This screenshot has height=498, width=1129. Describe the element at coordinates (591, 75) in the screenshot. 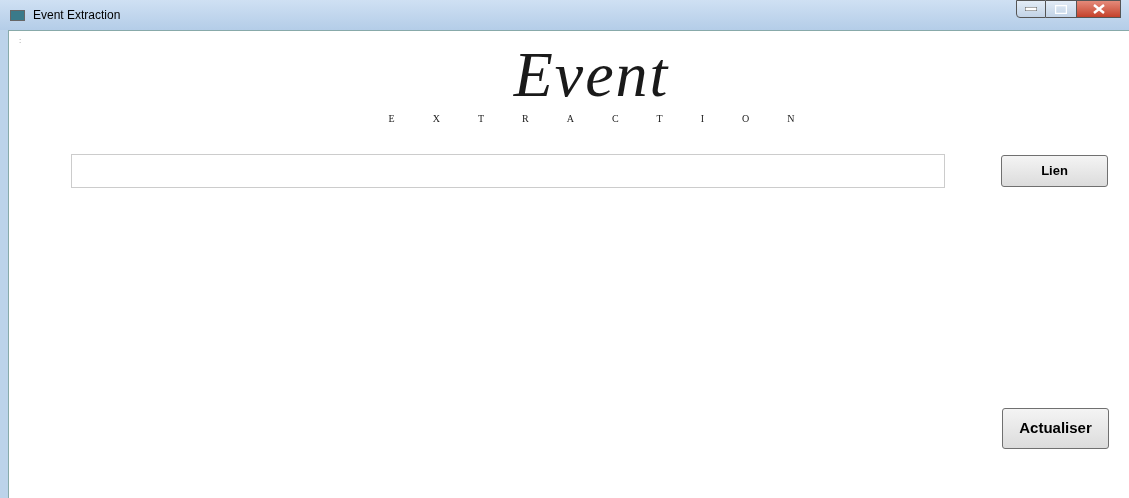

I see `logo-script: Event` at that location.